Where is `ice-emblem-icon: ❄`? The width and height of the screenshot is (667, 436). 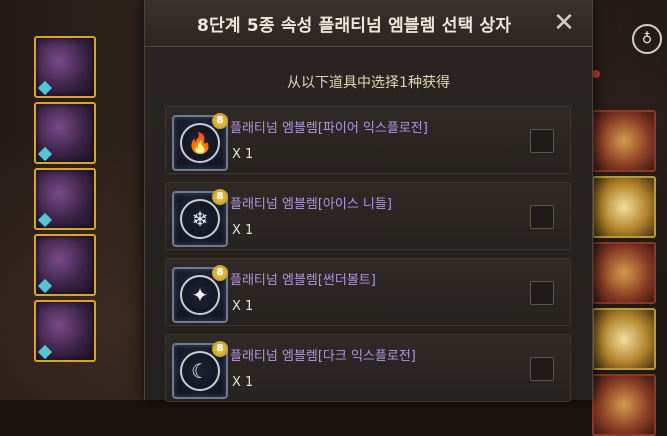
ice-emblem-icon: ❄ is located at coordinates (200, 219).